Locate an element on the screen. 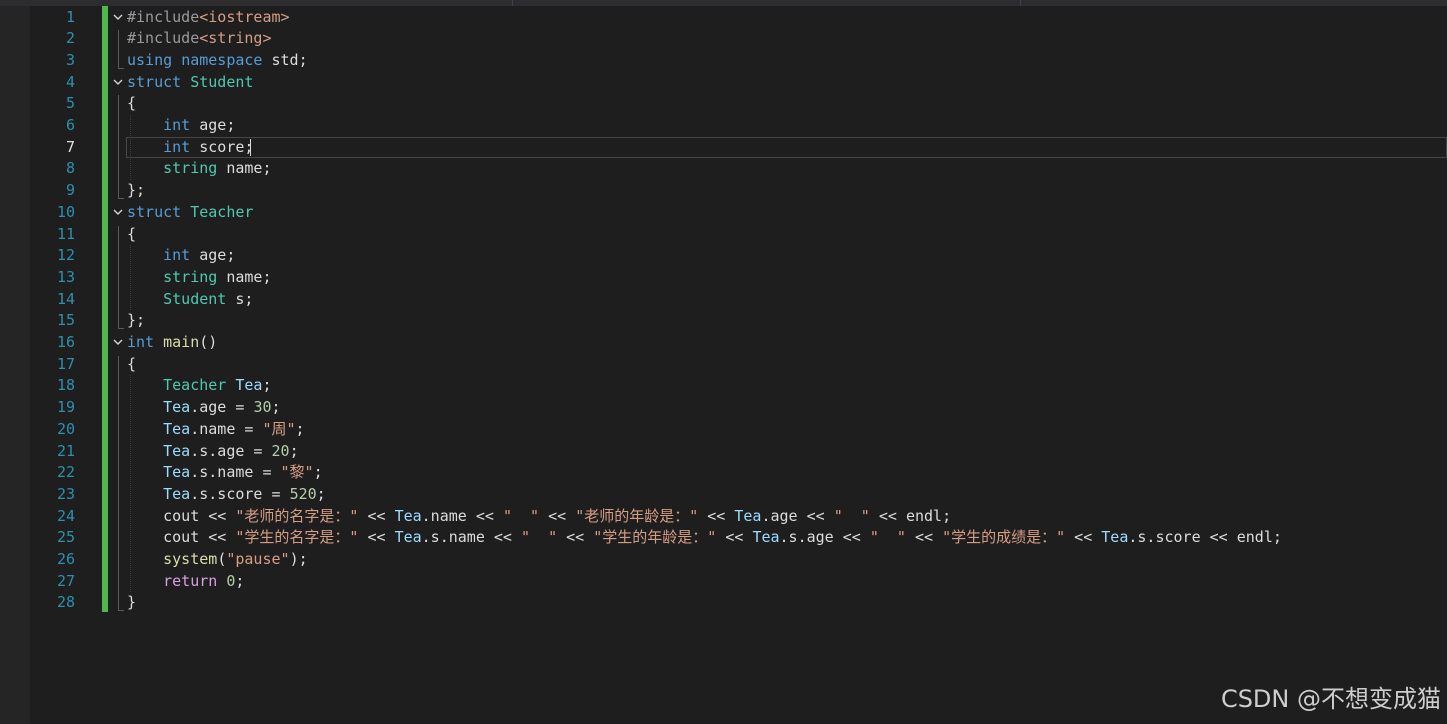  code-token: .s.name << is located at coordinates (471, 537).